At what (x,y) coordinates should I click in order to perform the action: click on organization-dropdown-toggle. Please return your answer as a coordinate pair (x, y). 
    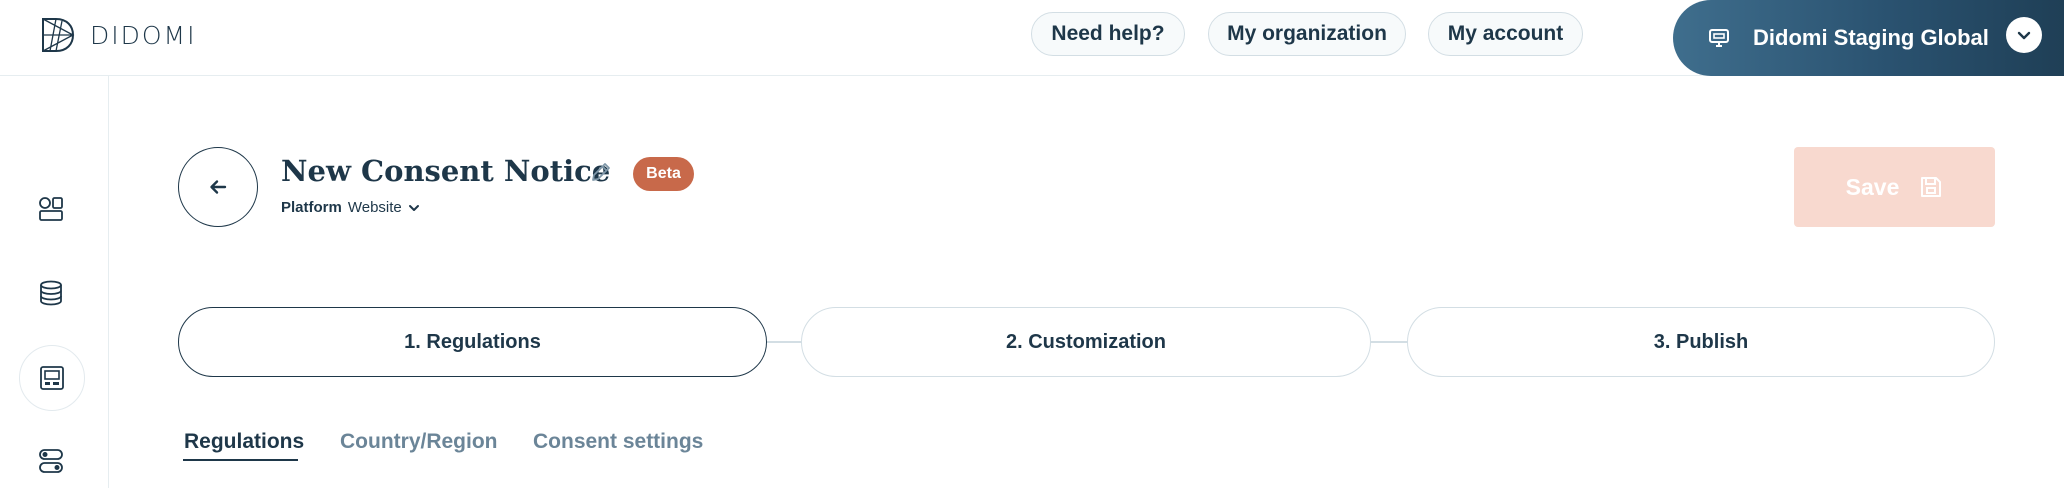
    Looking at the image, I should click on (2024, 35).